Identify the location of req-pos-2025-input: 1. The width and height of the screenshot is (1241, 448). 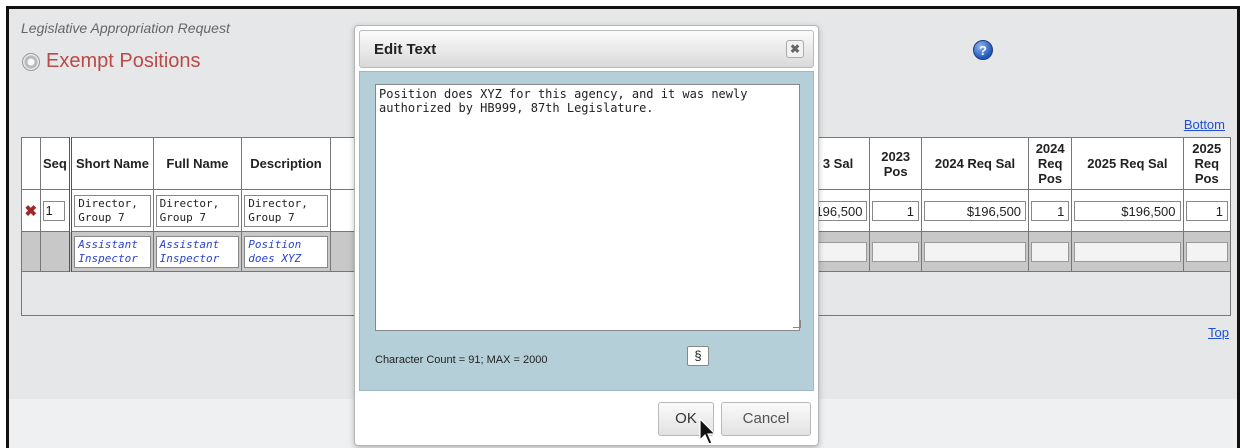
(1206, 210).